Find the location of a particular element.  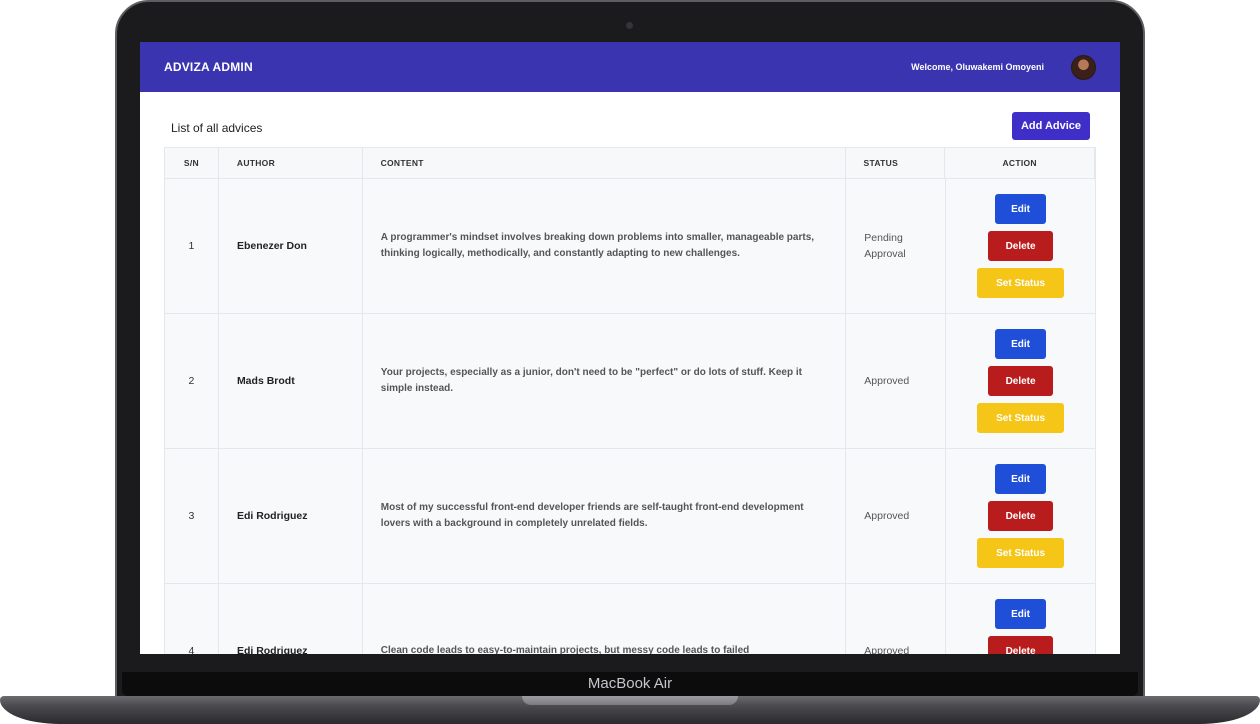

column-header-sn: S/N is located at coordinates (192, 163).